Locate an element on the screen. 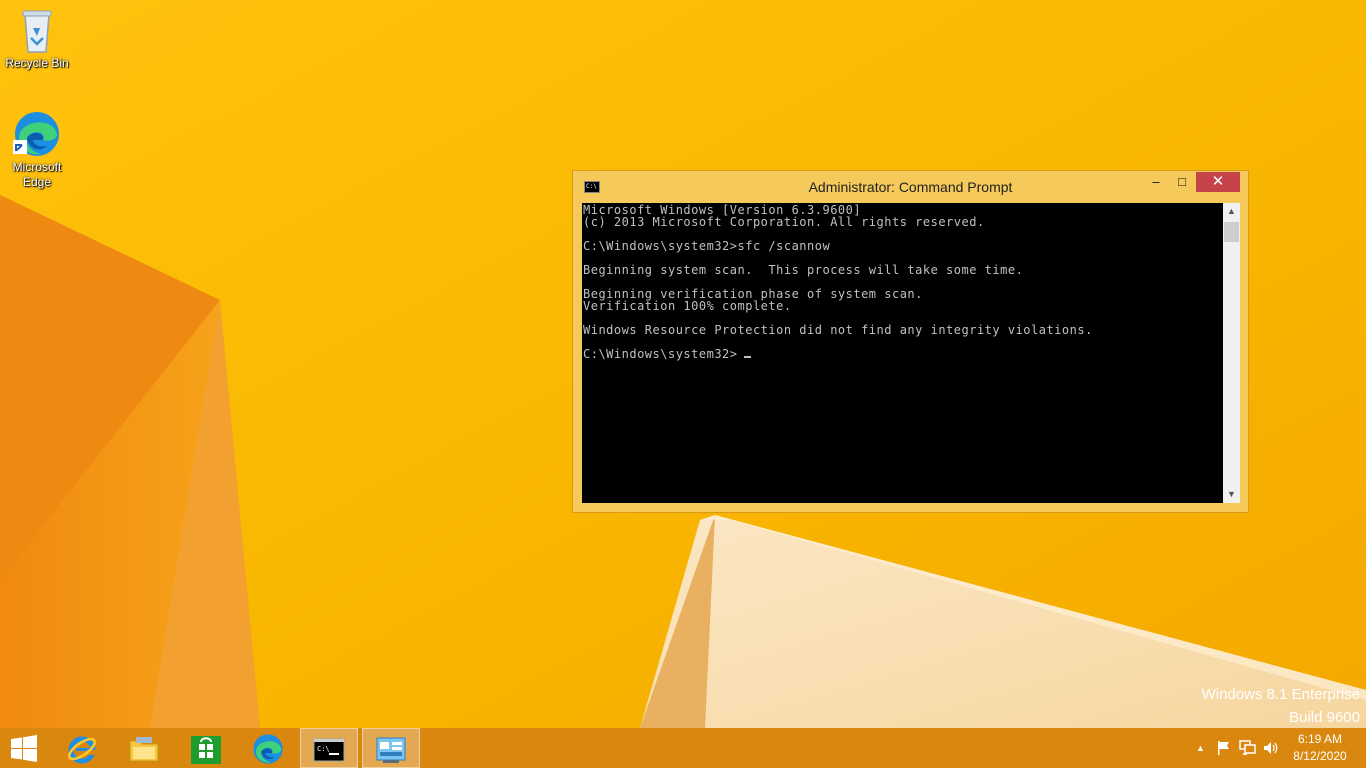 This screenshot has height=768, width=1366. taskbar-file-explorer is located at coordinates (143, 748).